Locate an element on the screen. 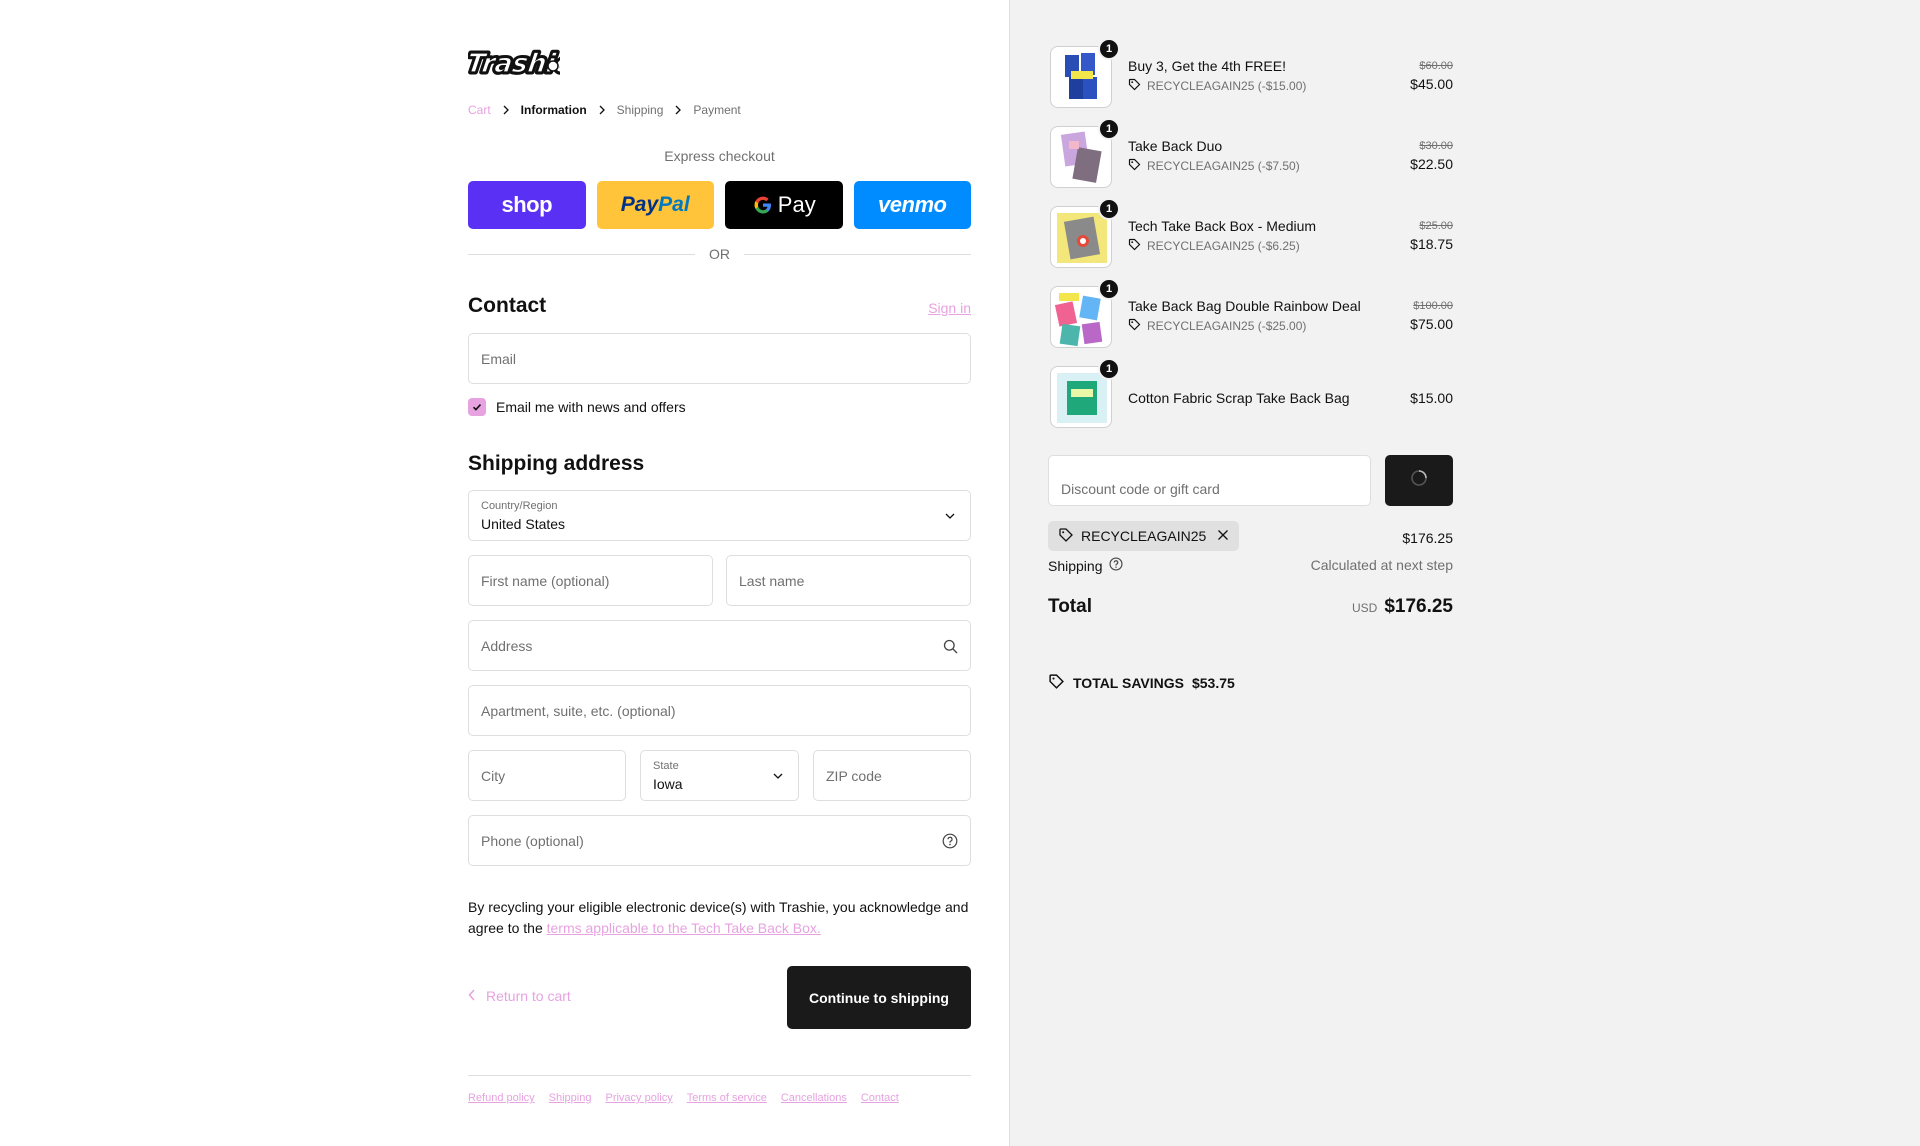 This screenshot has width=1920, height=1146. last-name-placeholder: Last name is located at coordinates (772, 581).